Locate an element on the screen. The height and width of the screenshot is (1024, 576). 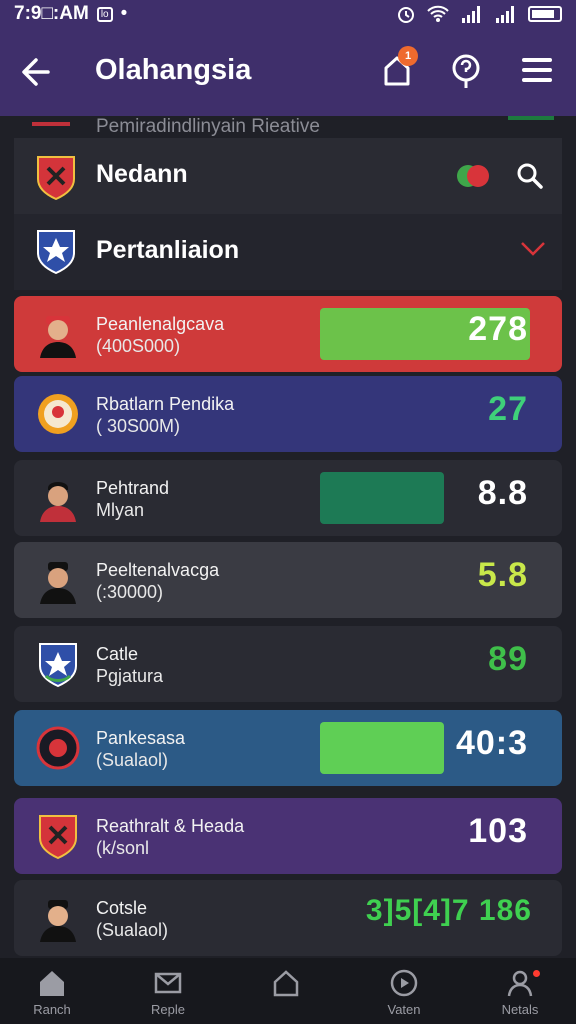
row-subtitle: (400S000) is located at coordinates (138, 346).